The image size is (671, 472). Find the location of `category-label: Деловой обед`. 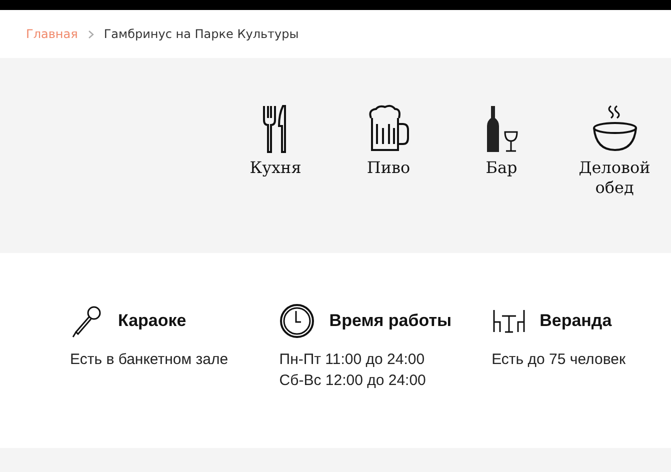

category-label: Деловой обед is located at coordinates (614, 178).